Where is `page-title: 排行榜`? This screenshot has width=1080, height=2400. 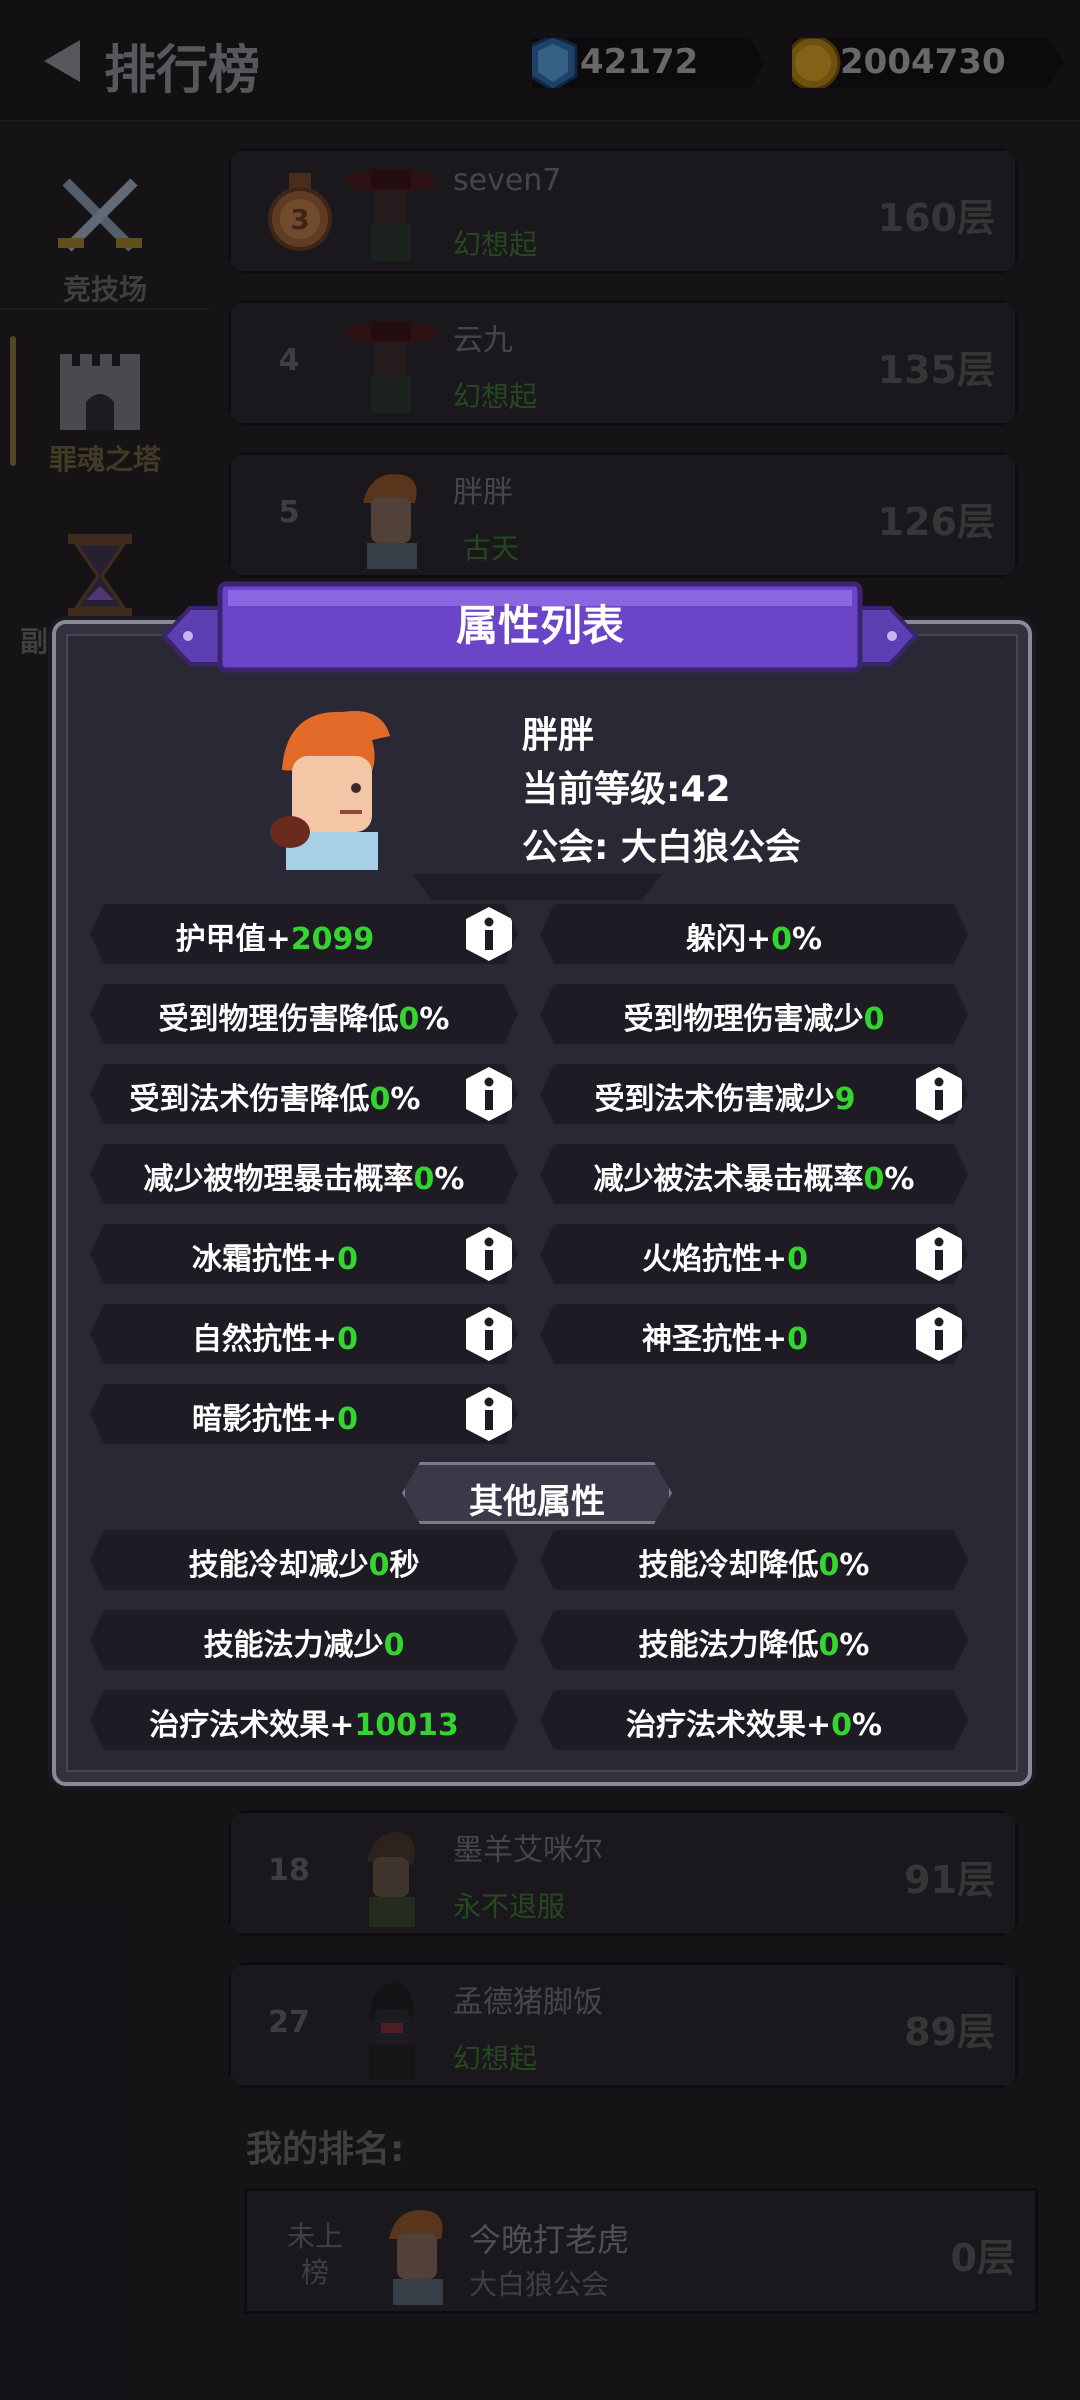
page-title: 排行榜 is located at coordinates (182, 71).